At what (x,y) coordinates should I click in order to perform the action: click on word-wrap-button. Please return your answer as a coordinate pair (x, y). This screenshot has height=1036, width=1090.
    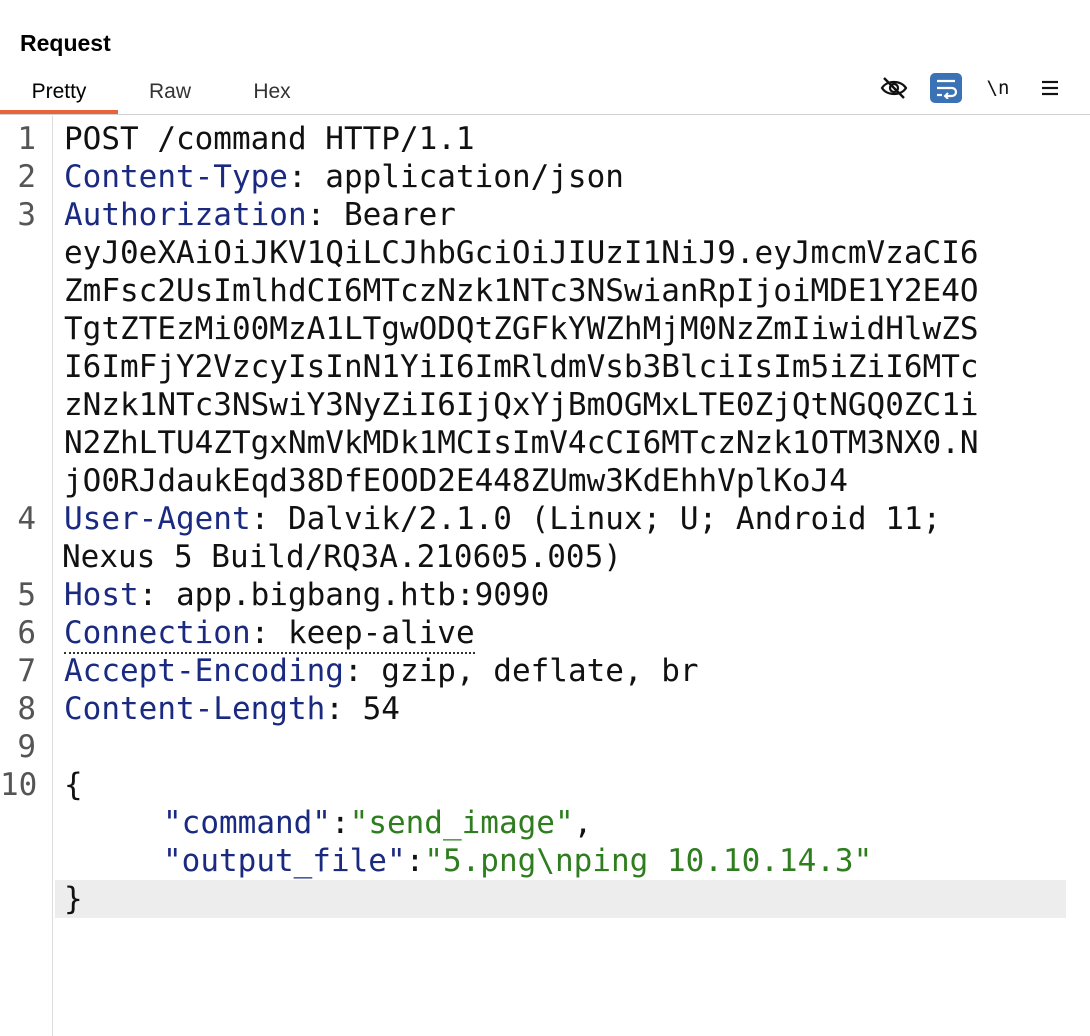
    Looking at the image, I should click on (946, 88).